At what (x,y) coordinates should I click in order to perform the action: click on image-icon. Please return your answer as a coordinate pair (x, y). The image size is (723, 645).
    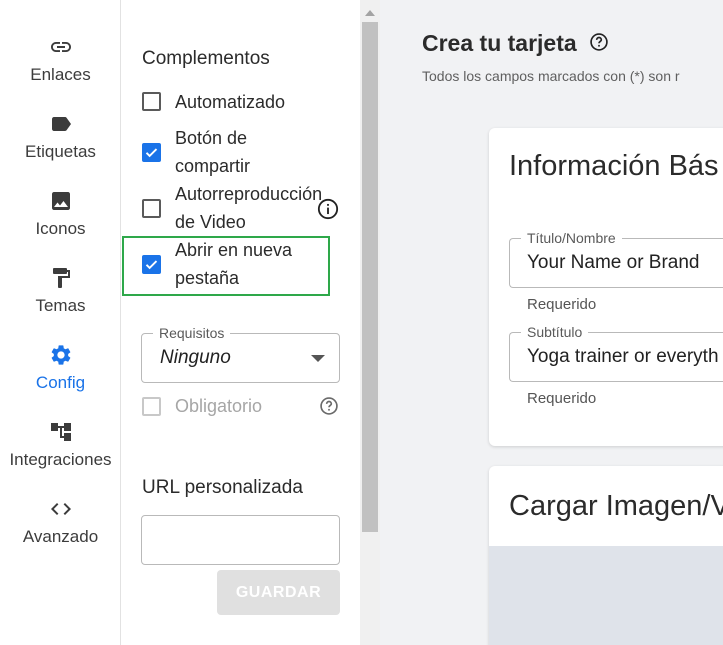
    Looking at the image, I should click on (61, 201).